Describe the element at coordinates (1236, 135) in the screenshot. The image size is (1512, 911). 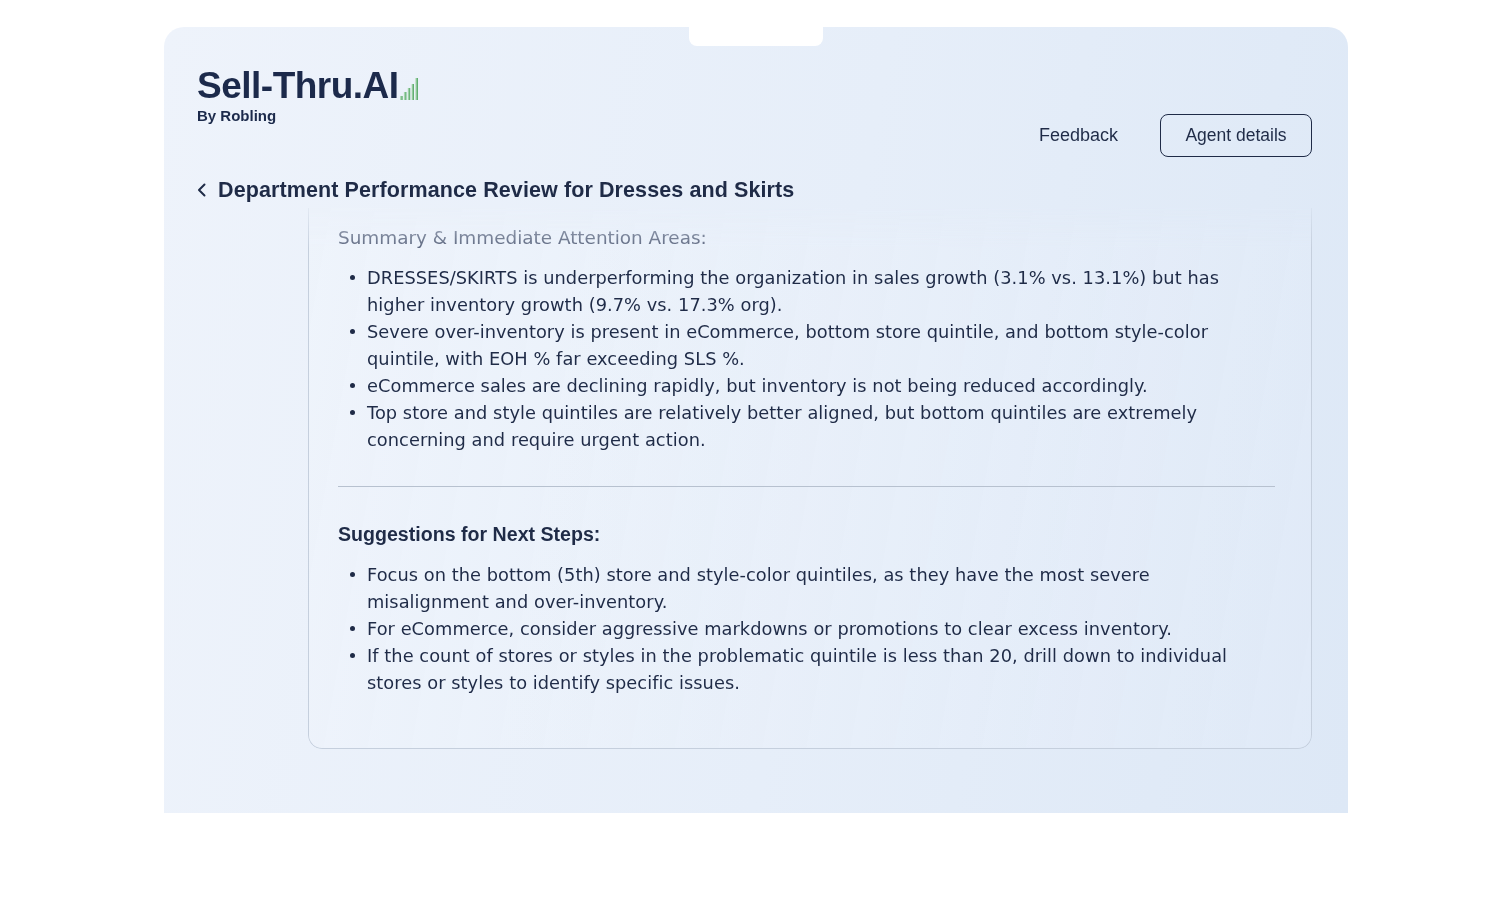
I see `agent-details-button: Agent details` at that location.